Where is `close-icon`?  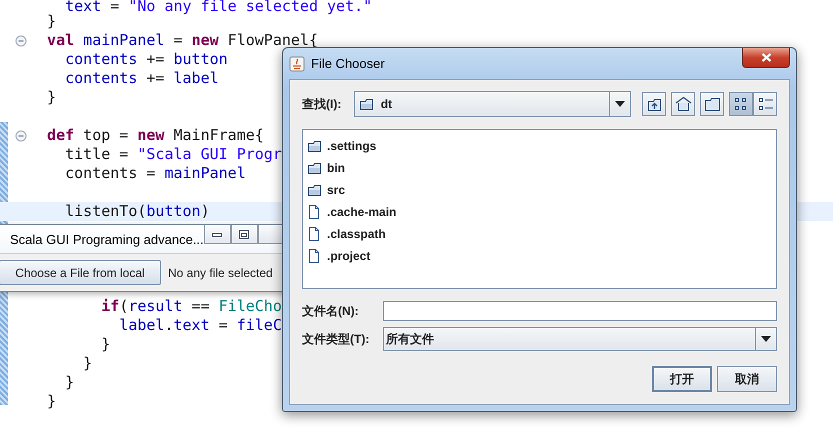
close-icon is located at coordinates (766, 57).